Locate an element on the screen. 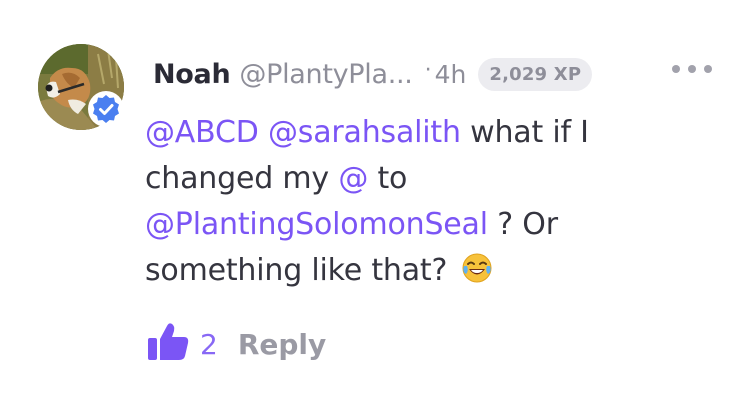  mention-link: @sarahsalith is located at coordinates (364, 132).